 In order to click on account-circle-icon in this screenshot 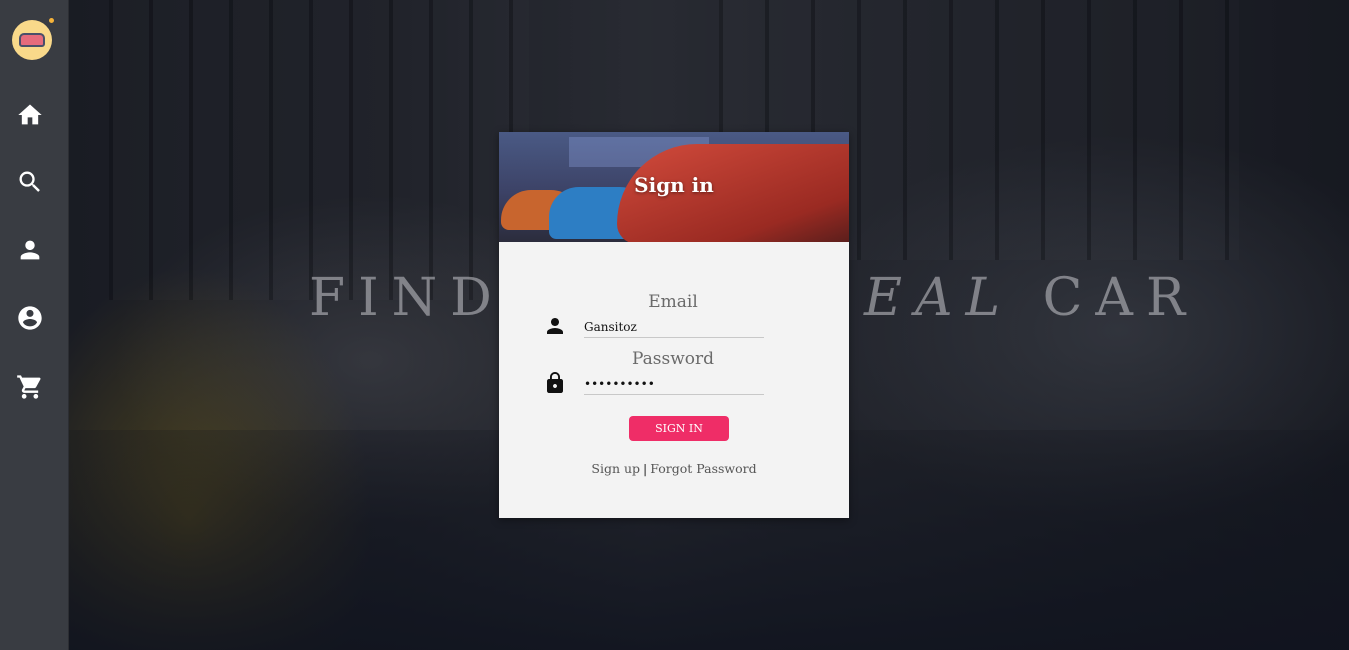, I will do `click(30, 318)`.